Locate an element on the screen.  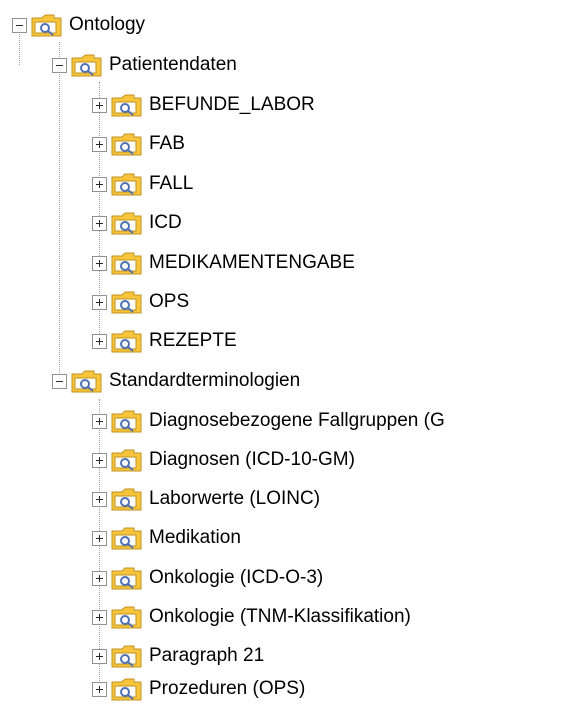
tree-node-fall: FALL is located at coordinates (142, 184).